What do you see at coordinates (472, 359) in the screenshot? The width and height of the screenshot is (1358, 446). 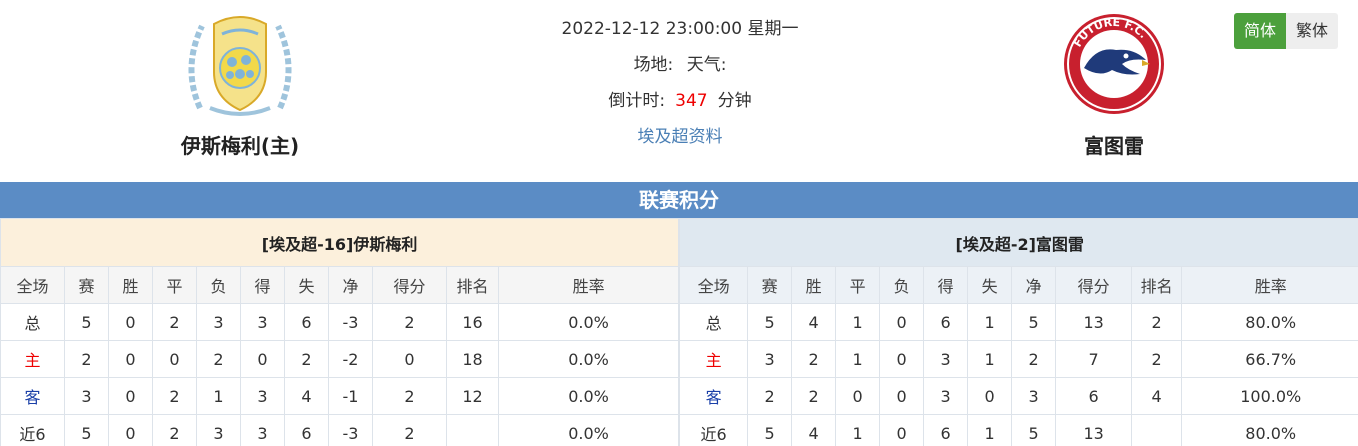 I see `table-cell: 18` at bounding box center [472, 359].